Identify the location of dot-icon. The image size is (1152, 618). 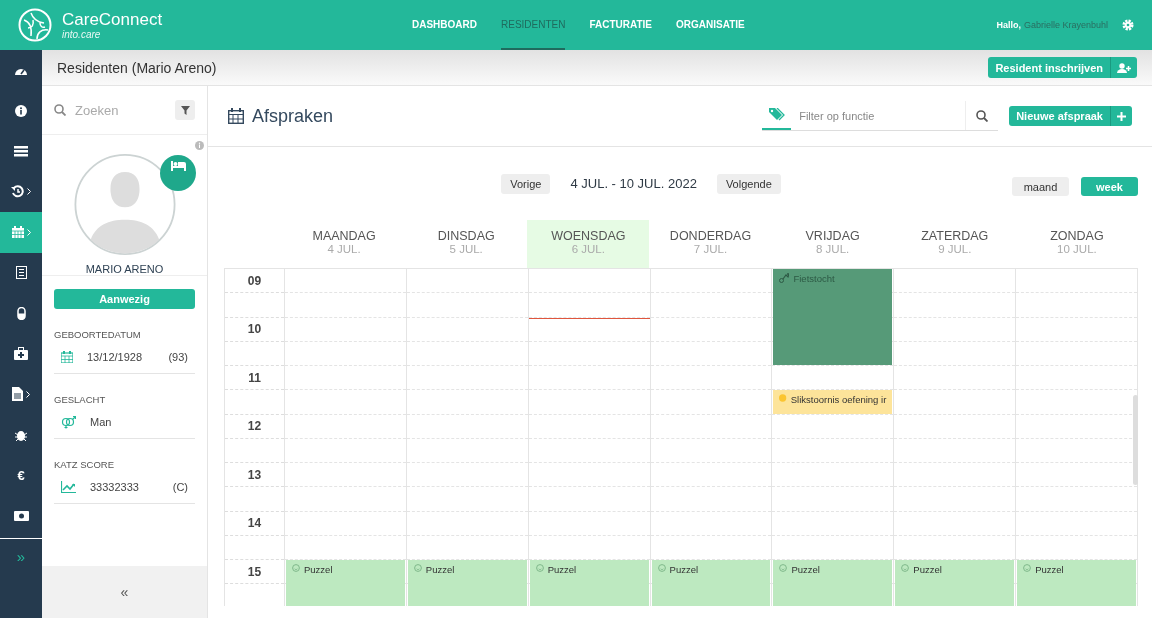
(783, 398).